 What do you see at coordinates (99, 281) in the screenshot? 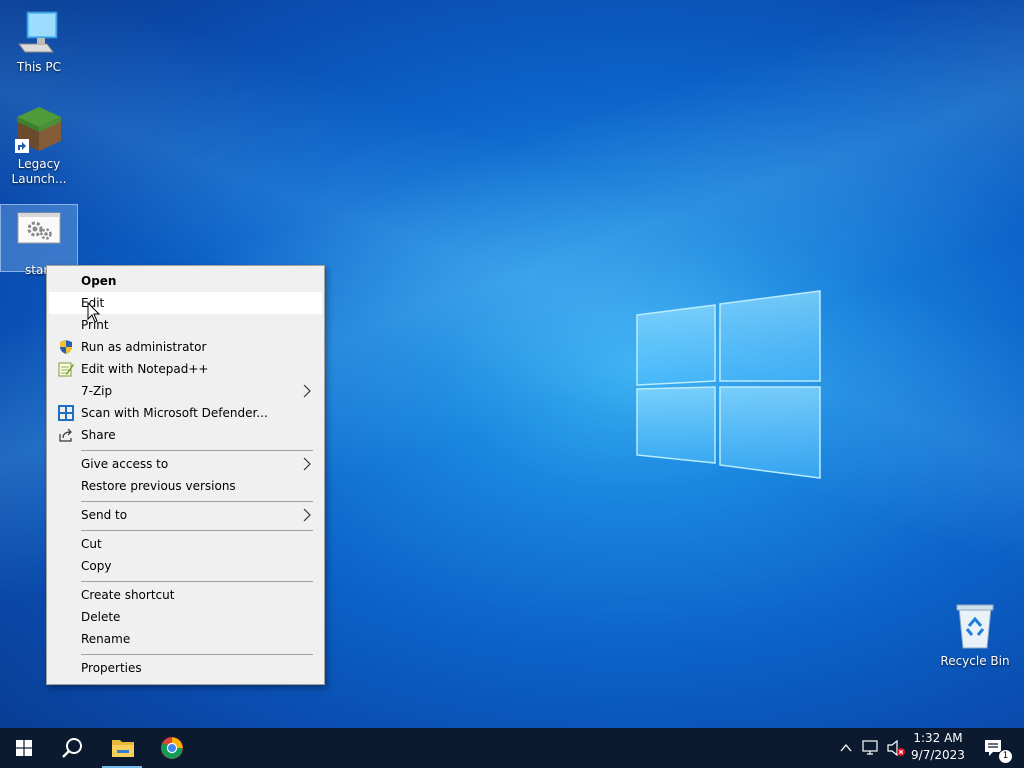
I see `menu-item-label: Open` at bounding box center [99, 281].